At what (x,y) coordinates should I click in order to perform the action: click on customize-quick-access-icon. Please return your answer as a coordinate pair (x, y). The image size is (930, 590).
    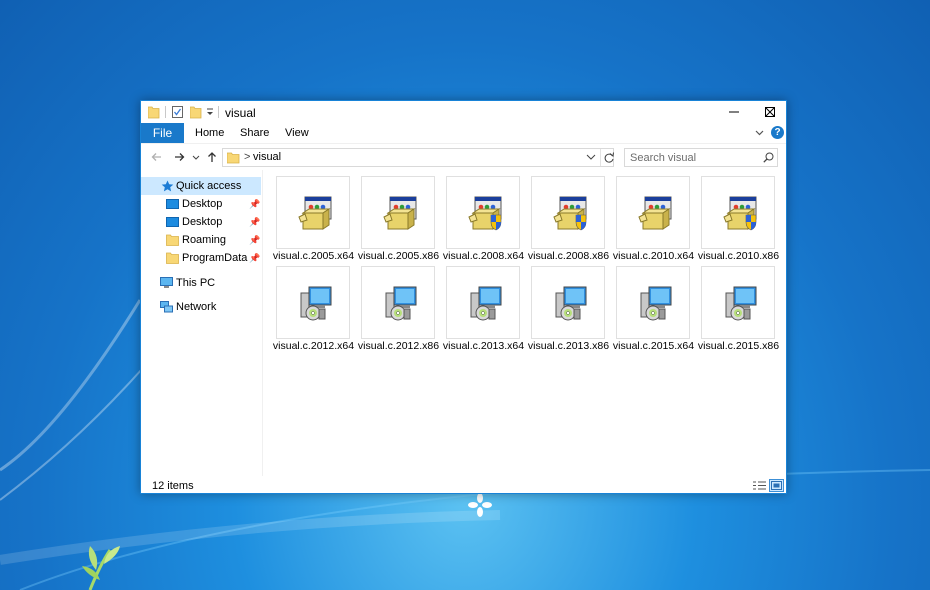
    Looking at the image, I should click on (210, 112).